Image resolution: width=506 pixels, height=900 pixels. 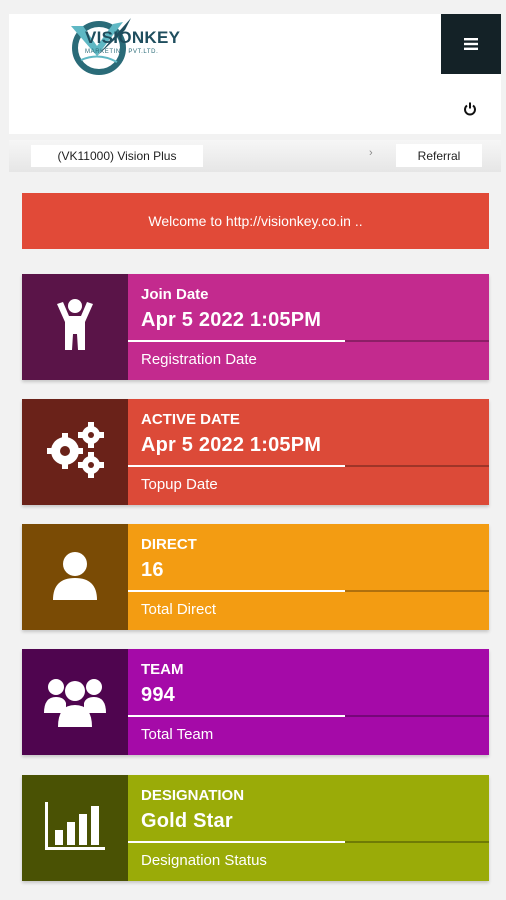 I want to click on menu-button, so click(x=471, y=44).